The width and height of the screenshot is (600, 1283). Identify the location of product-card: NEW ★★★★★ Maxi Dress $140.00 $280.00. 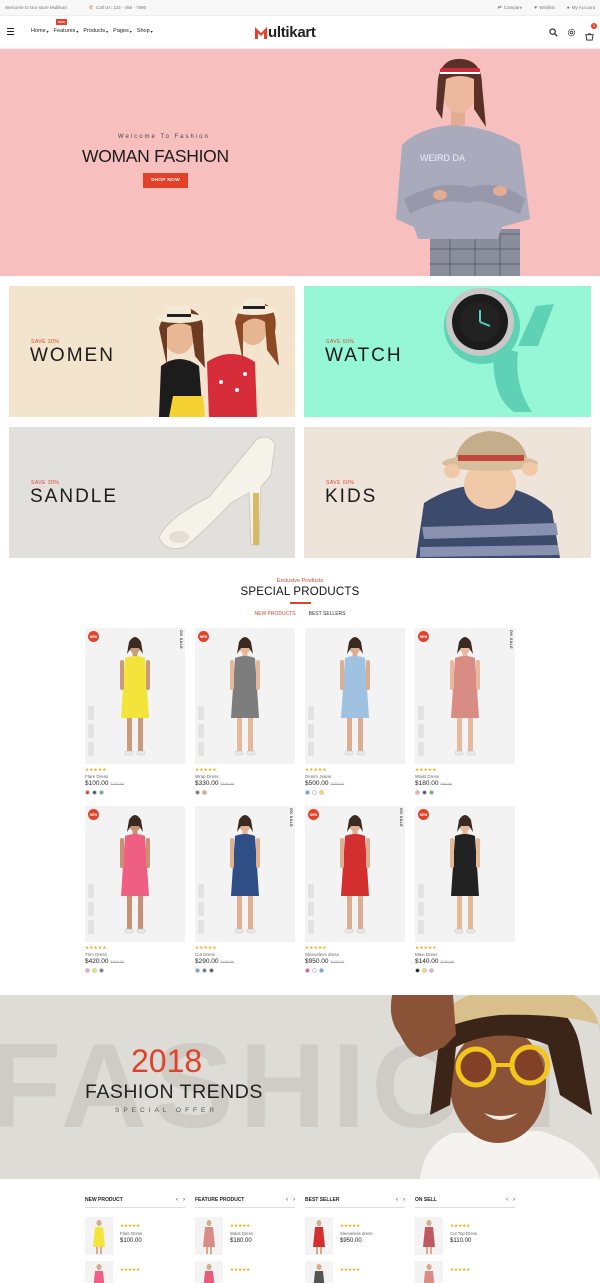
(465, 889).